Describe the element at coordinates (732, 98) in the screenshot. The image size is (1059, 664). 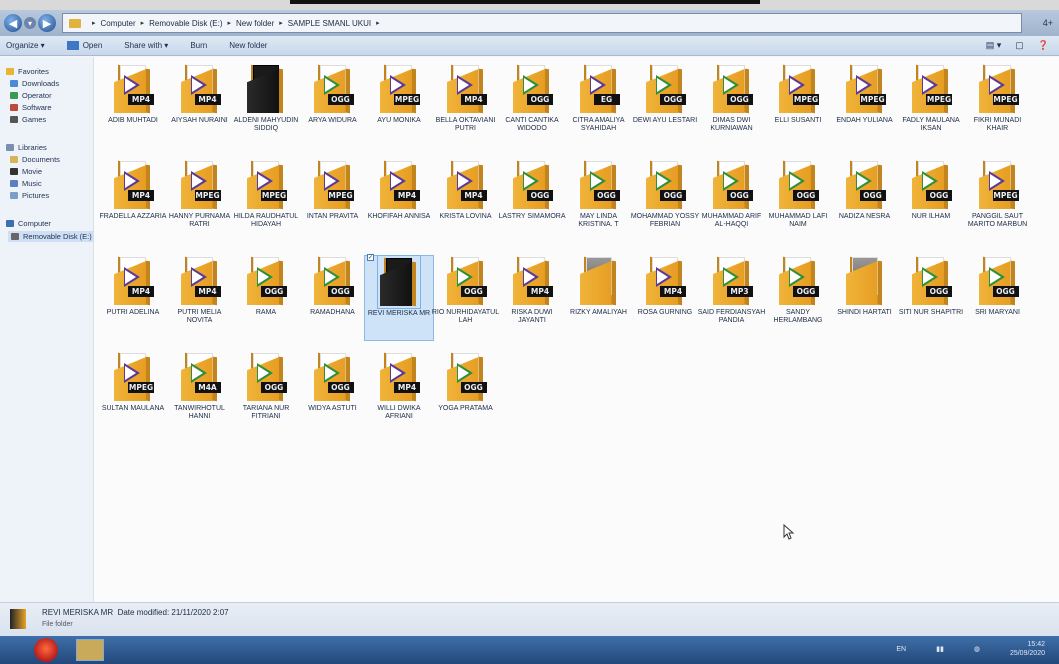
I see `folder-item: OGG DIMAS DWI KURNIAWAN` at that location.